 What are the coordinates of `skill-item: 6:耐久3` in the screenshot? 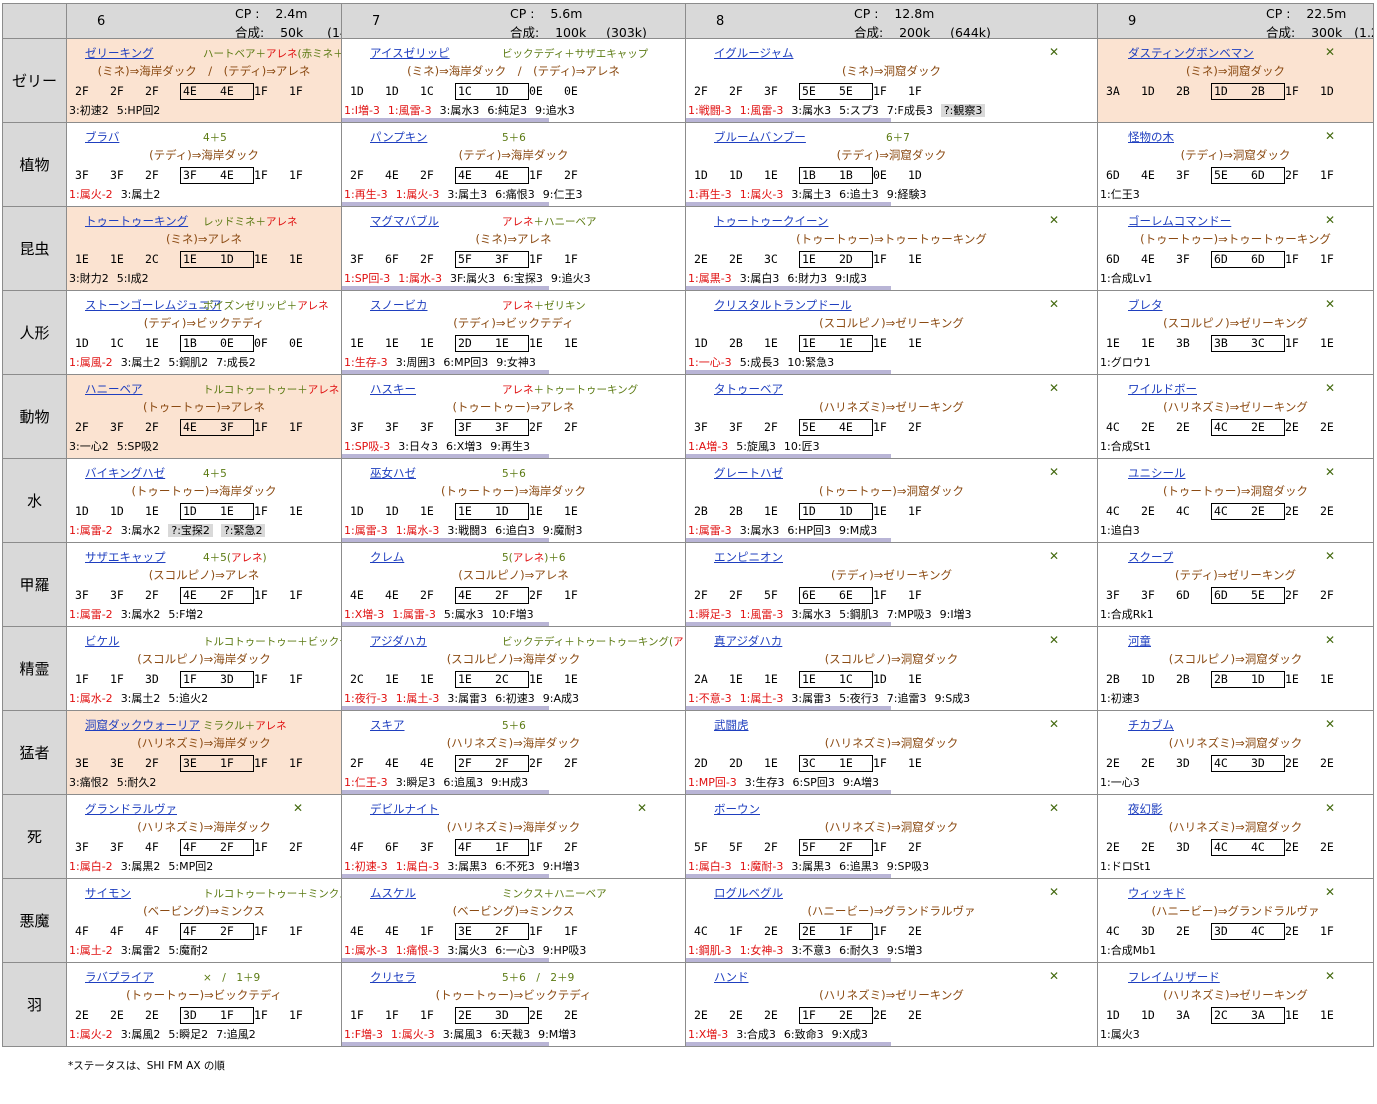 It's located at (859, 950).